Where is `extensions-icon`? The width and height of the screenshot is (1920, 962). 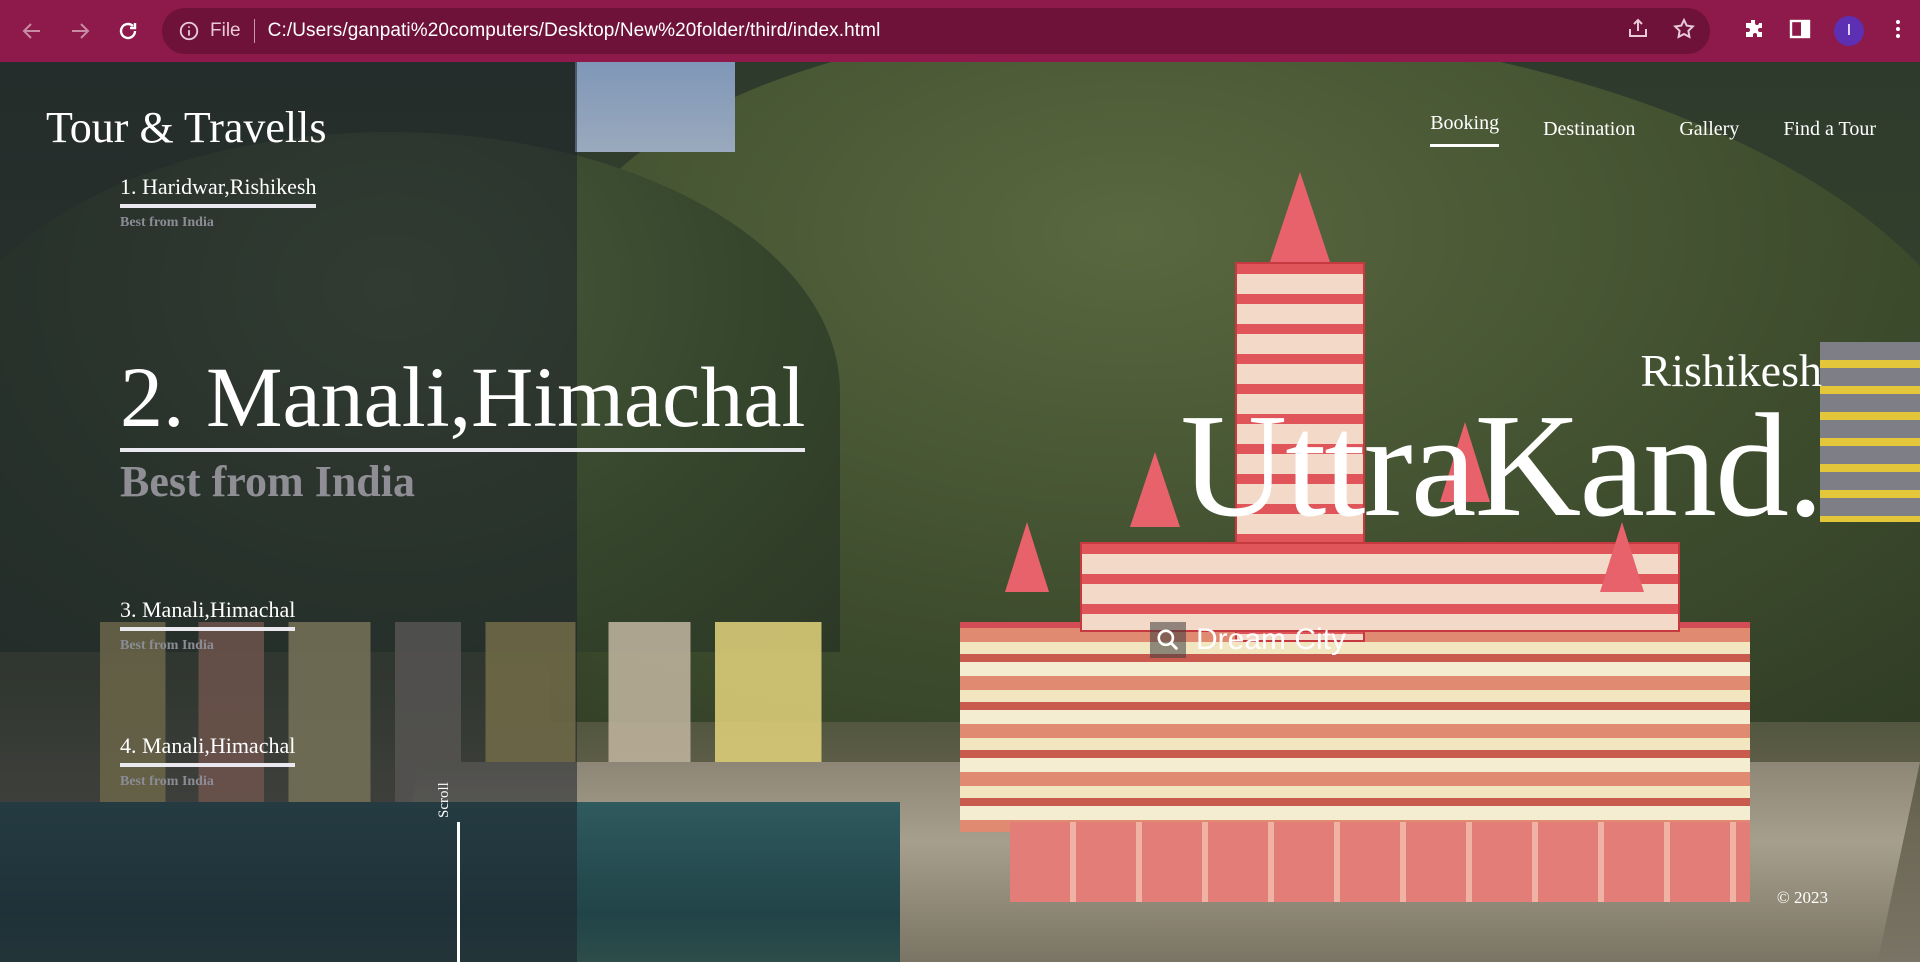 extensions-icon is located at coordinates (1754, 31).